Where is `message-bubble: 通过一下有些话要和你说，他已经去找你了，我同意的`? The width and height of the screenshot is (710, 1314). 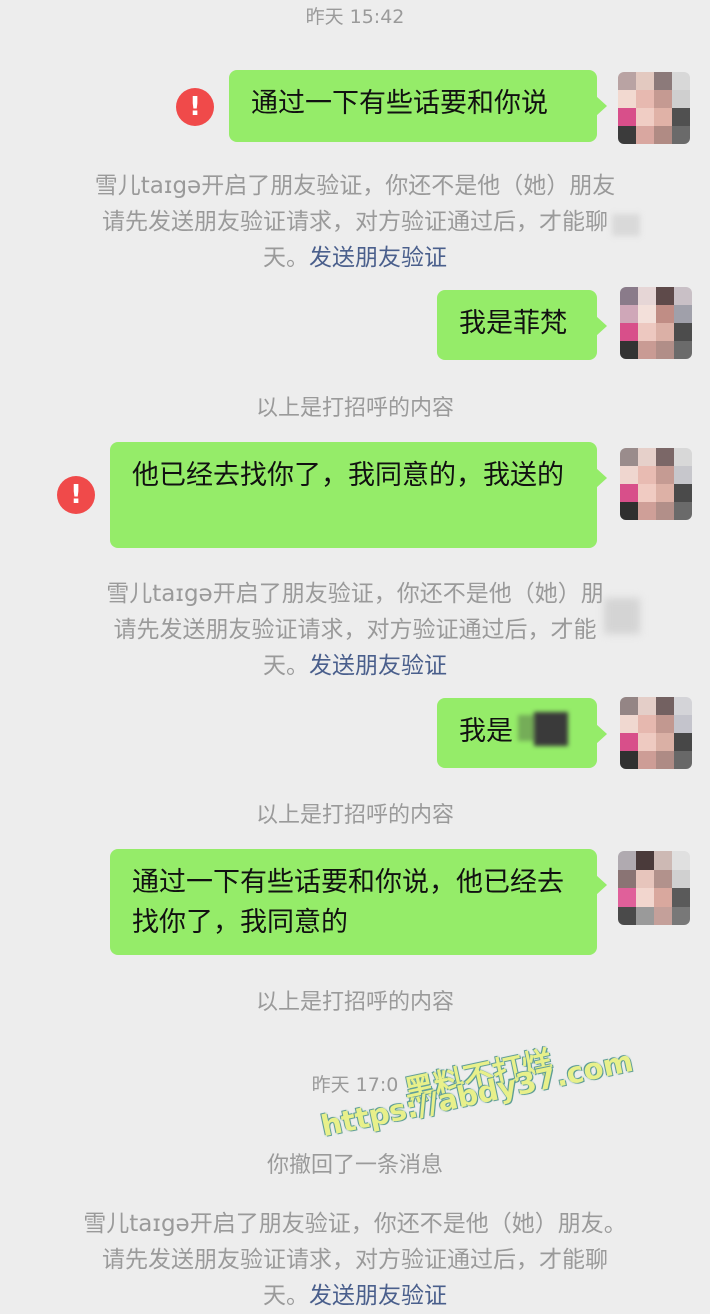
message-bubble: 通过一下有些话要和你说，他已经去找你了，我同意的 is located at coordinates (358, 902).